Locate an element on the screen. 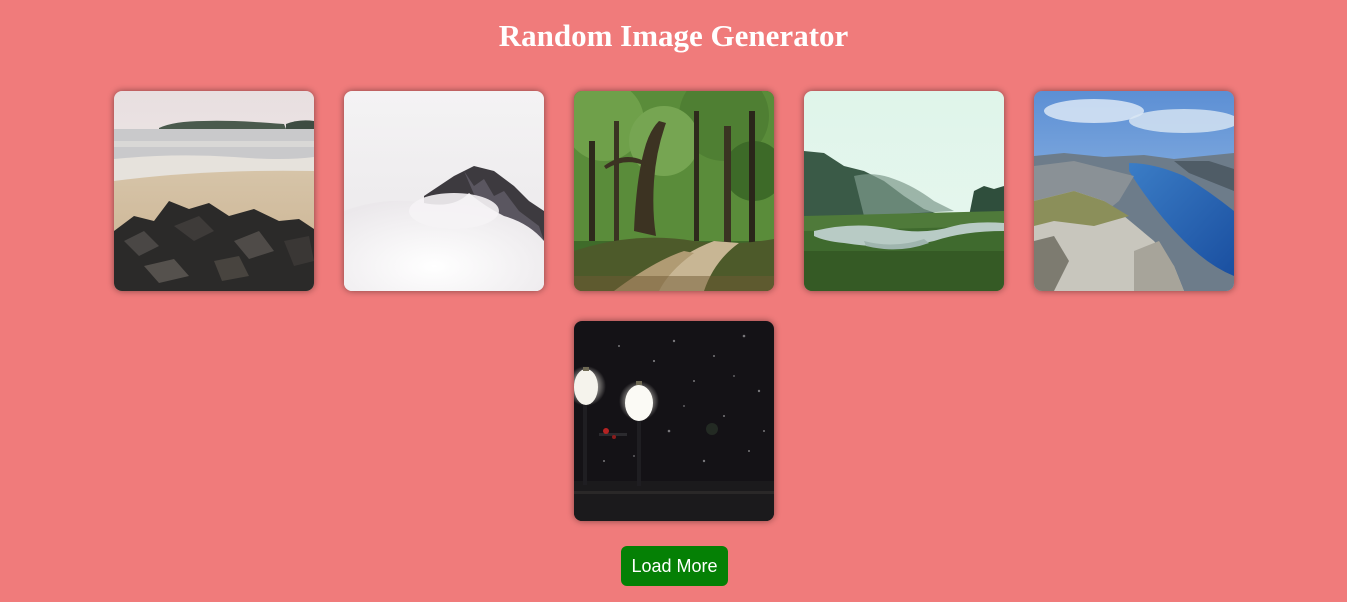 This screenshot has height=602, width=1347. load-more-button: Load More is located at coordinates (674, 566).